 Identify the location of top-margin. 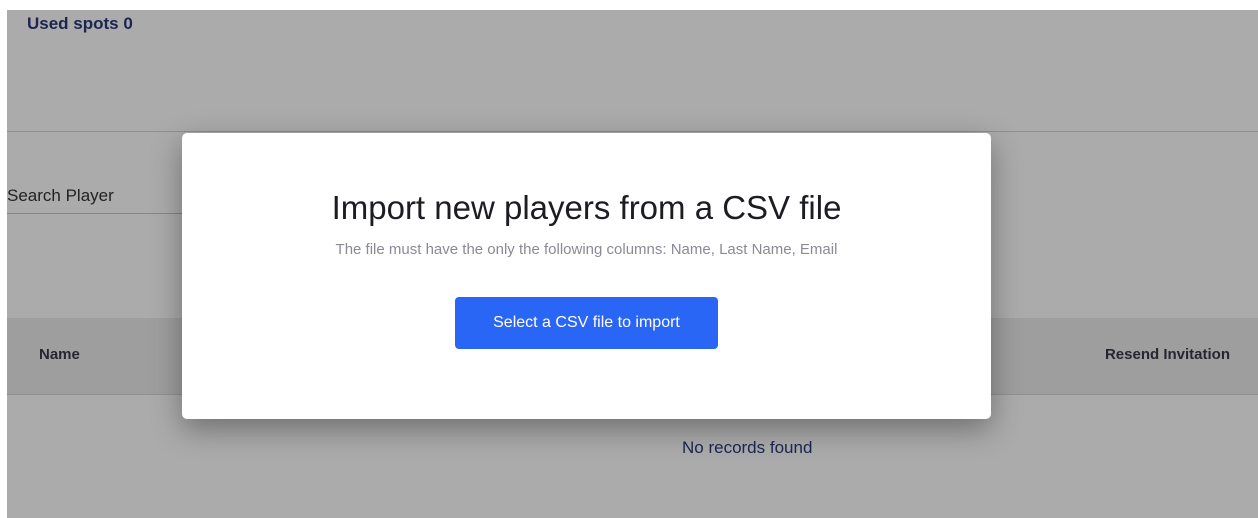
(629, 5).